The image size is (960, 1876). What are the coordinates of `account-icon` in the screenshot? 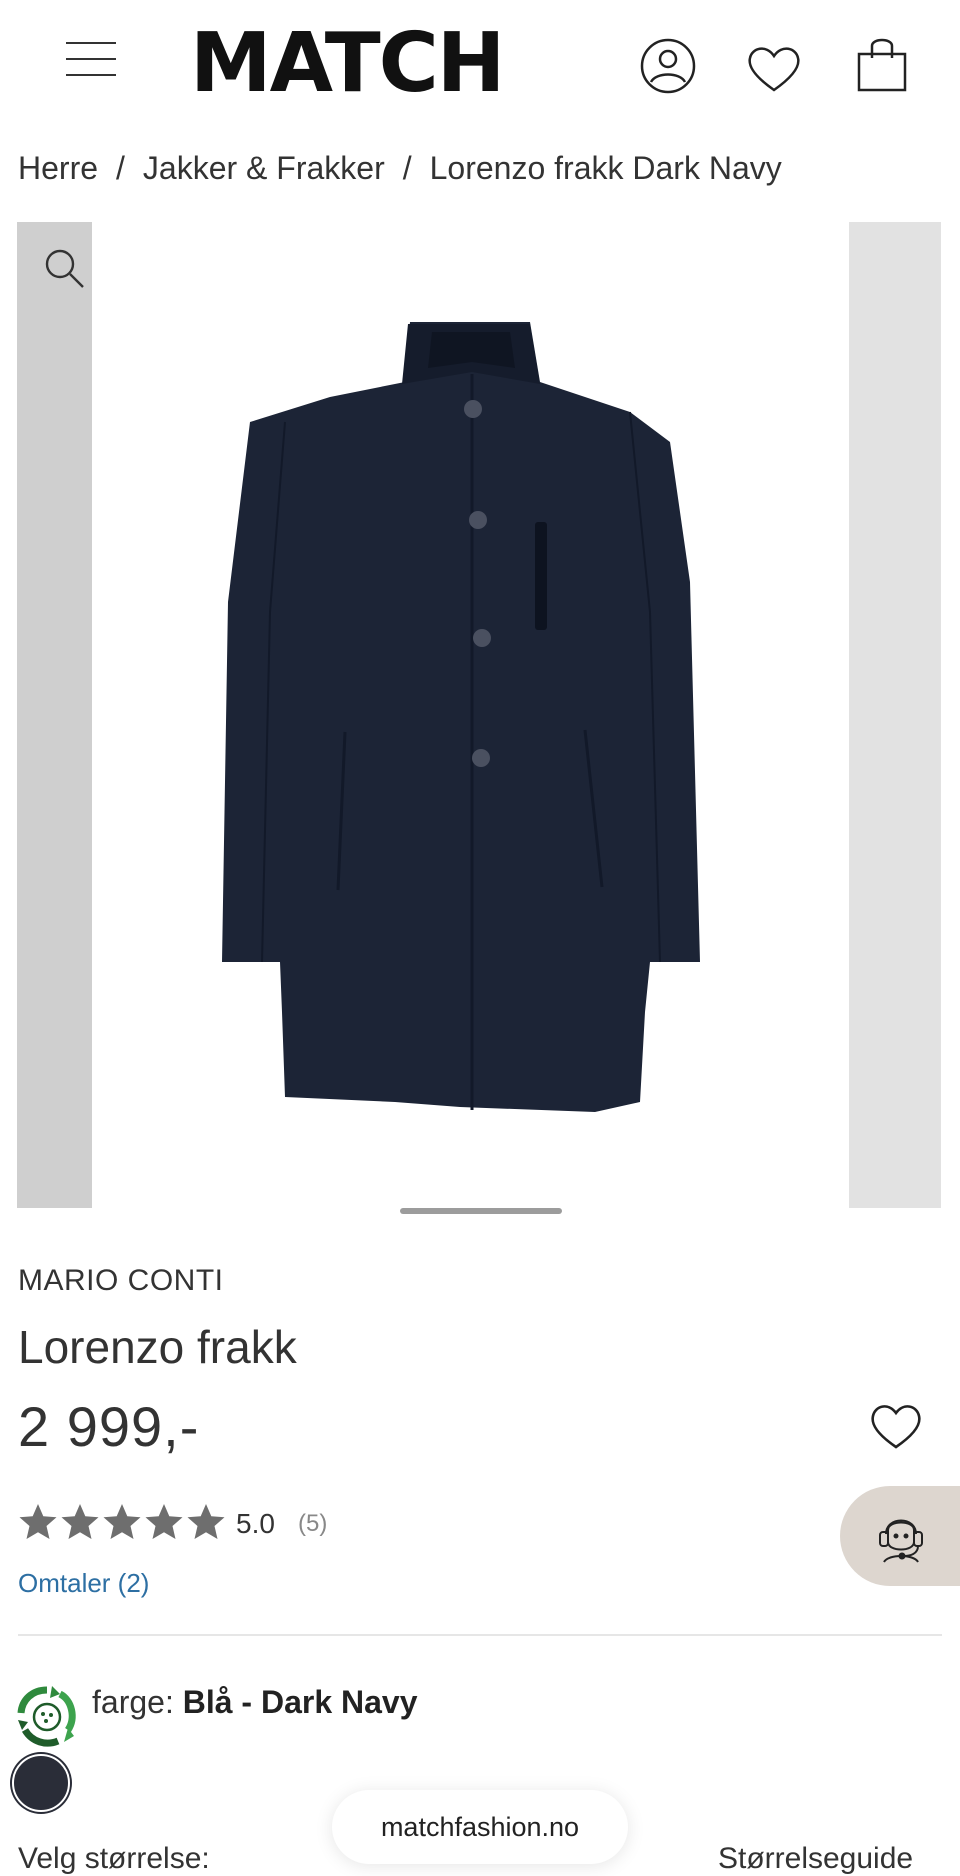 It's located at (668, 66).